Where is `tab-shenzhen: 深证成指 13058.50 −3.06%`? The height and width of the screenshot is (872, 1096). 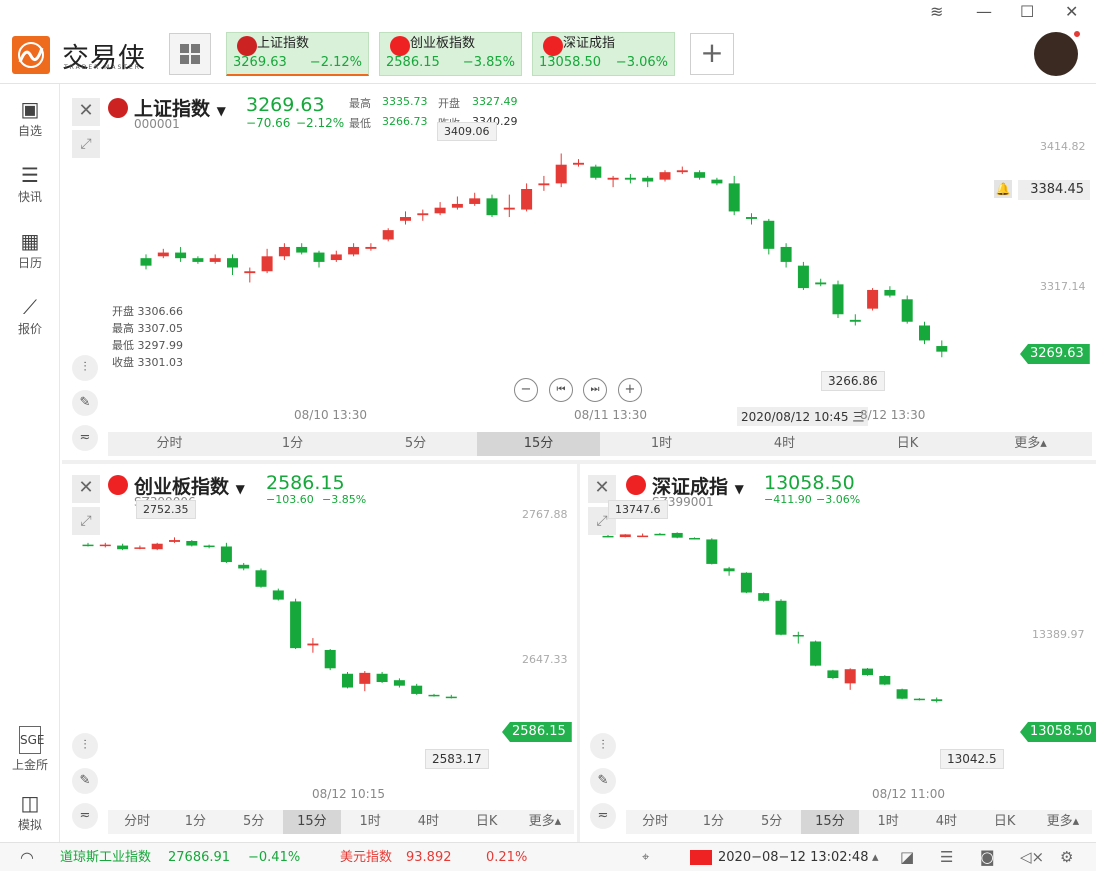 tab-shenzhen: 深证成指 13058.50 −3.06% is located at coordinates (603, 54).